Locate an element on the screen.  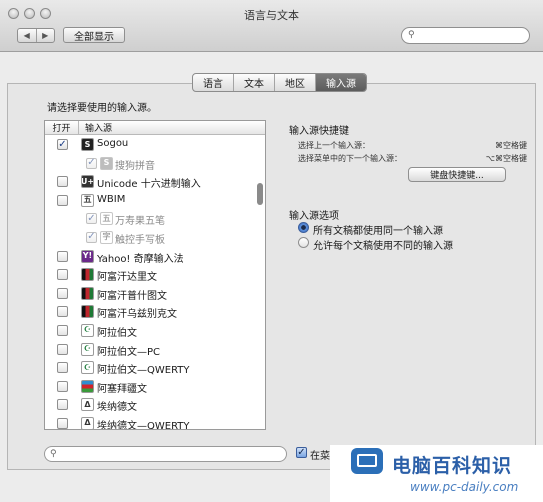
input-source-label: 阿塞拜疆文 is located at coordinates (122, 389).